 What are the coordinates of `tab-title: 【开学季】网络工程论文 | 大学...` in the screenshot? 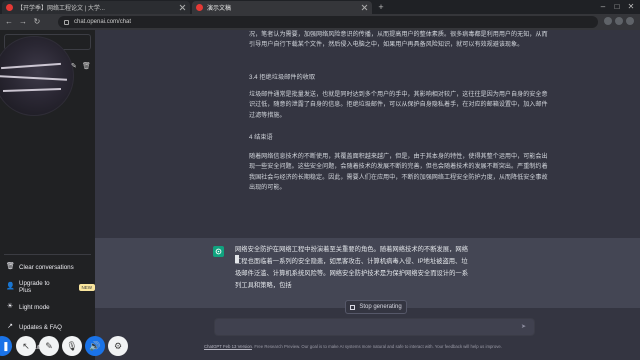 It's located at (61, 9).